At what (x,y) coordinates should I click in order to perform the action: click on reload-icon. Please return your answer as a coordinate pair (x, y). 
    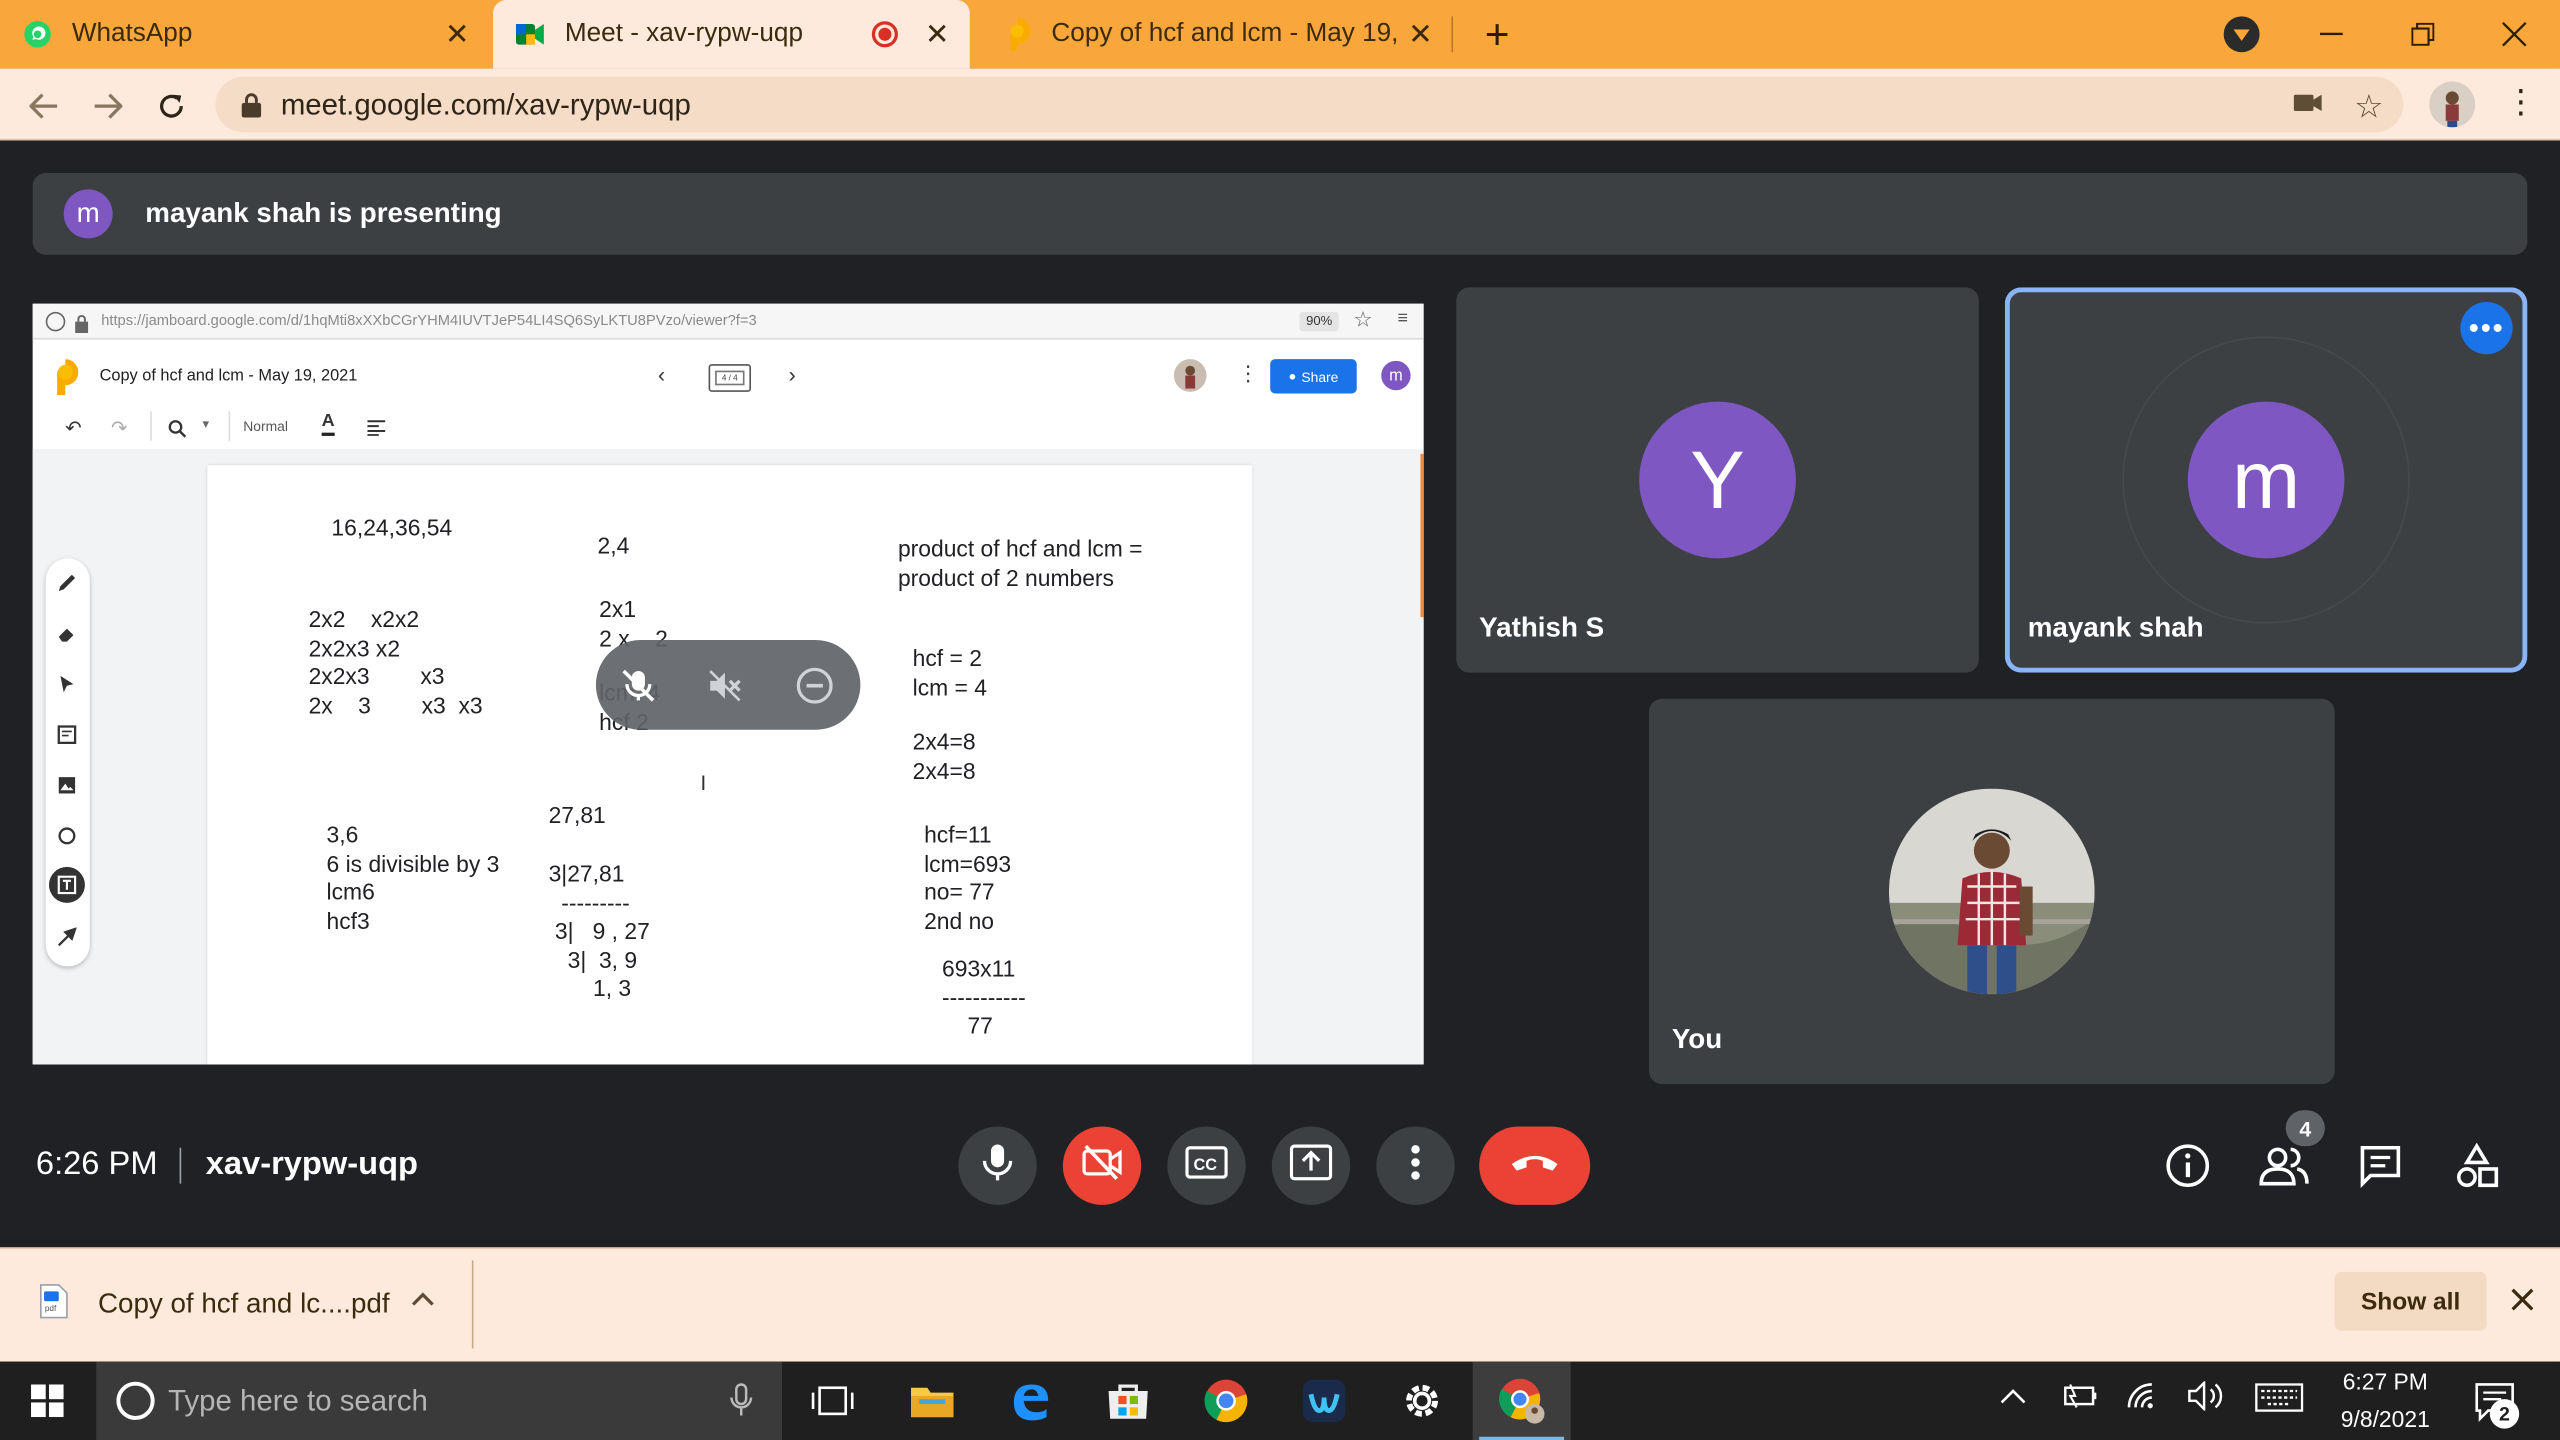
    Looking at the image, I should click on (171, 106).